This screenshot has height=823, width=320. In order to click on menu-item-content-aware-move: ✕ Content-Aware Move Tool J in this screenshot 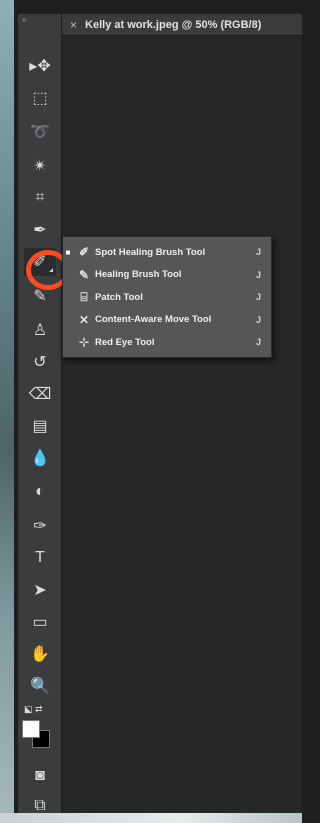, I will do `click(167, 320)`.